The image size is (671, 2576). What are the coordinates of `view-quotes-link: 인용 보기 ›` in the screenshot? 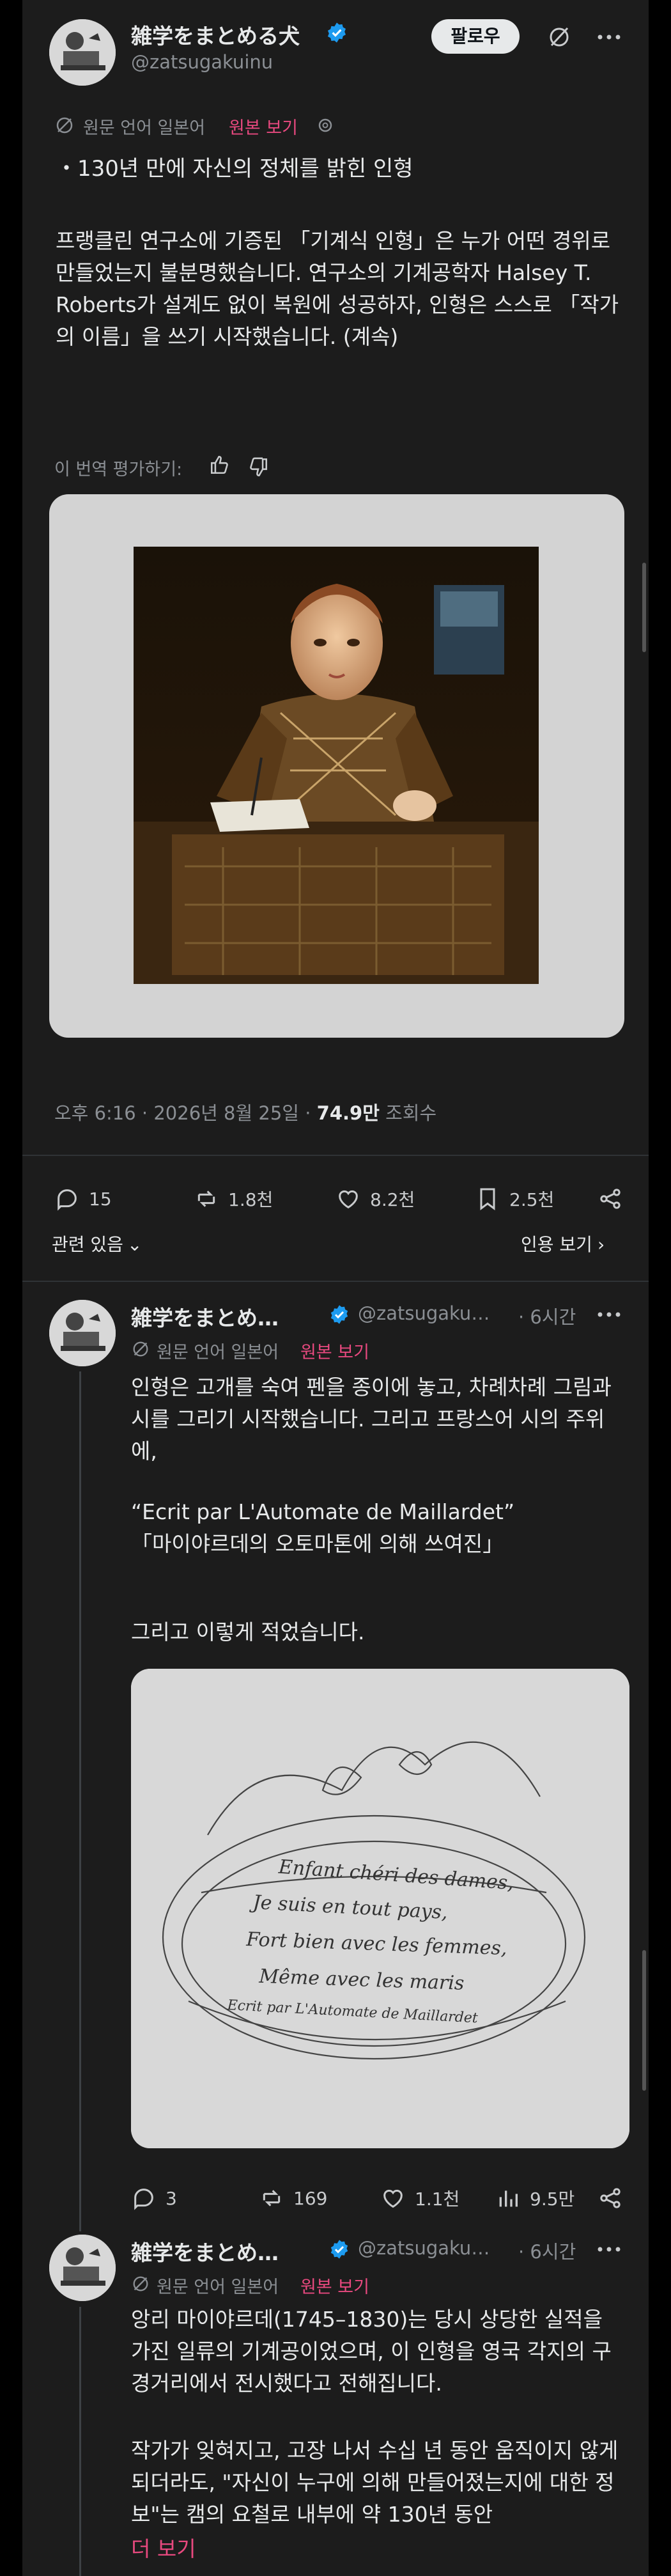 It's located at (563, 1243).